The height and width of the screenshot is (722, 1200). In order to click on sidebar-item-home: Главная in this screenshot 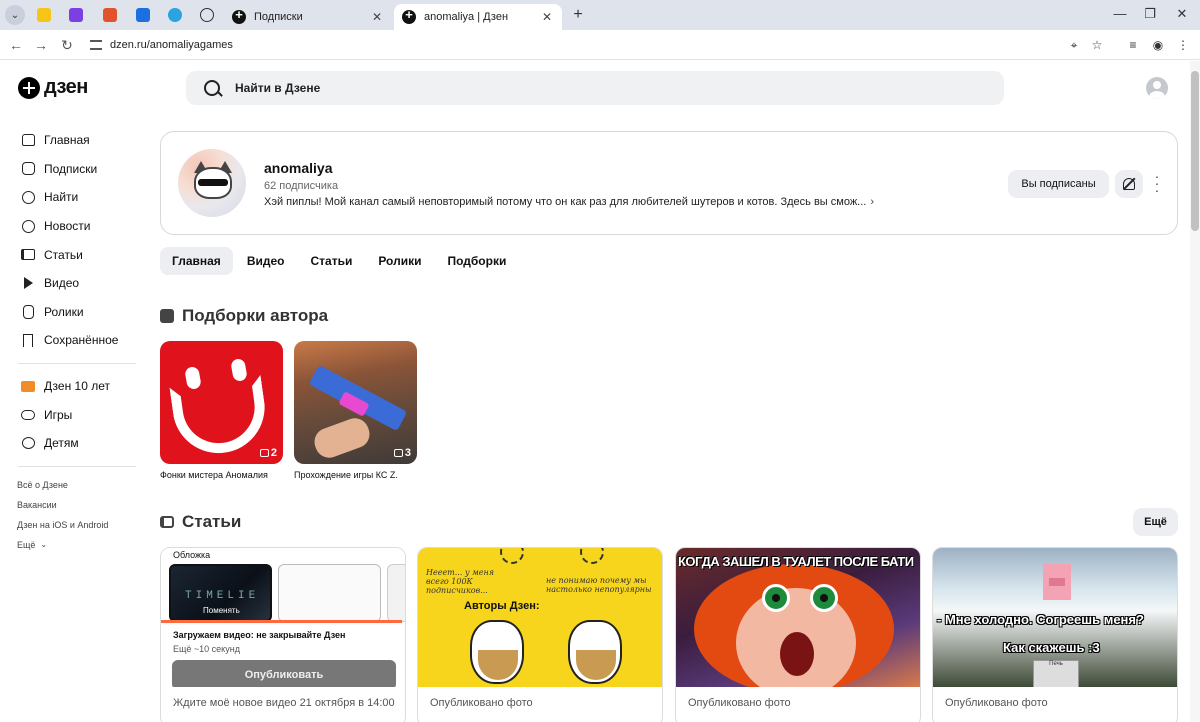, I will do `click(76, 140)`.